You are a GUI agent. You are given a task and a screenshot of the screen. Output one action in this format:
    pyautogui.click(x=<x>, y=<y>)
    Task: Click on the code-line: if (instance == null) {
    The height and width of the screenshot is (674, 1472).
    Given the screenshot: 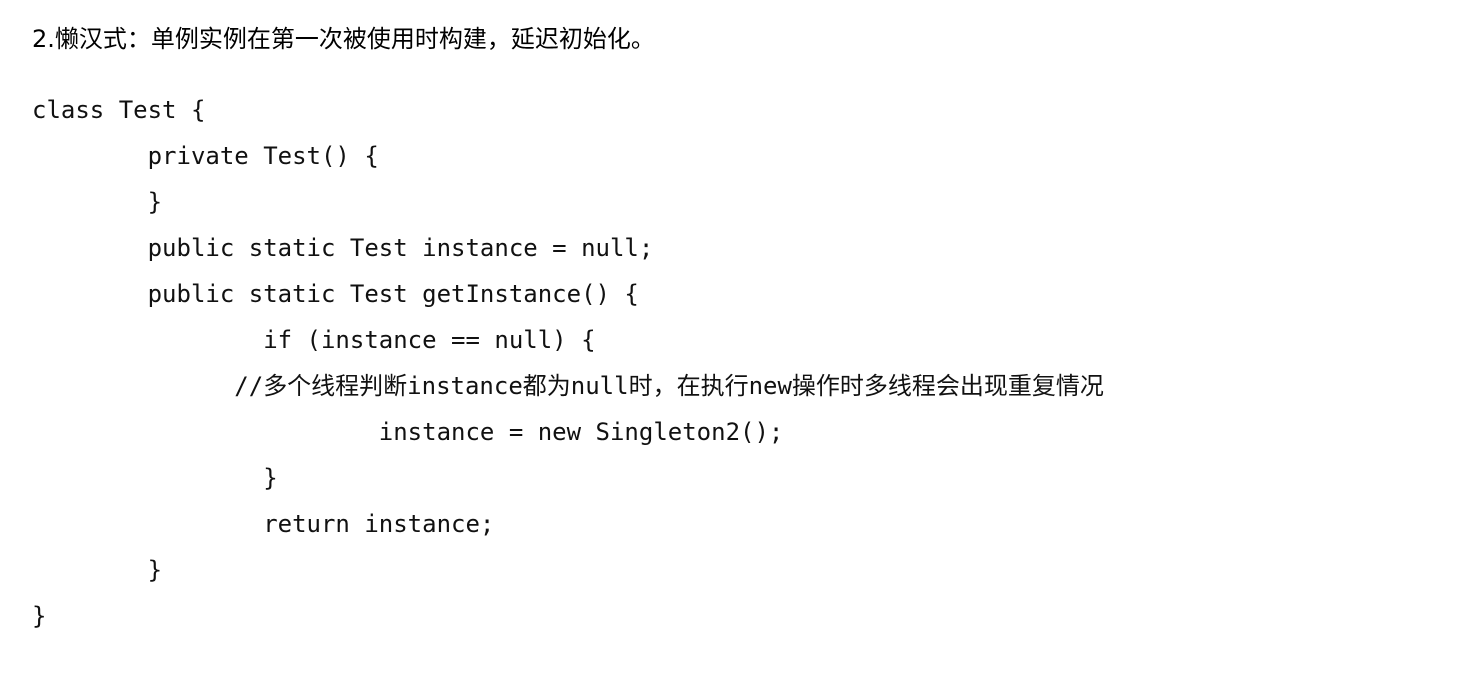 What is the action you would take?
    pyautogui.click(x=314, y=340)
    